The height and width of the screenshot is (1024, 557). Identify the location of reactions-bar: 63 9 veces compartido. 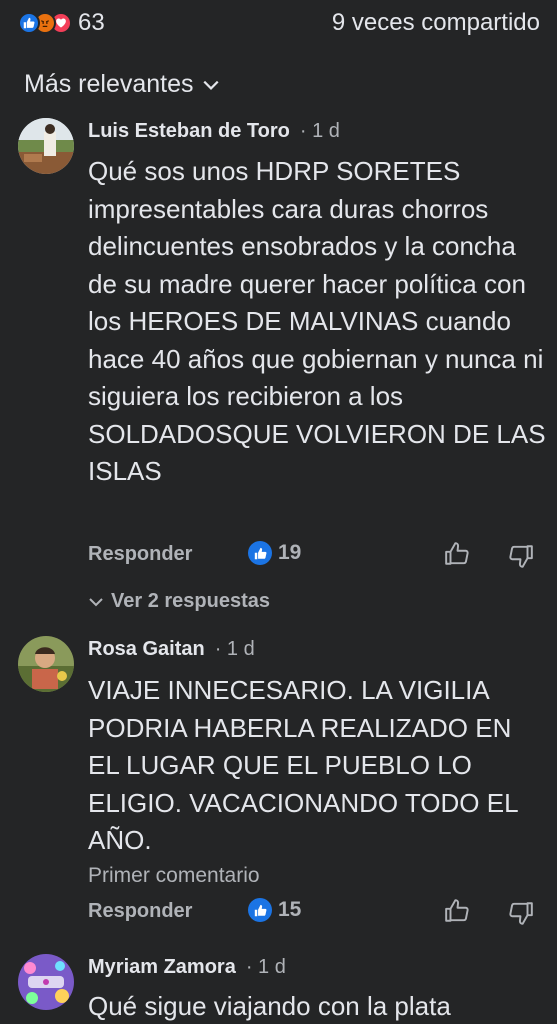
(279, 23).